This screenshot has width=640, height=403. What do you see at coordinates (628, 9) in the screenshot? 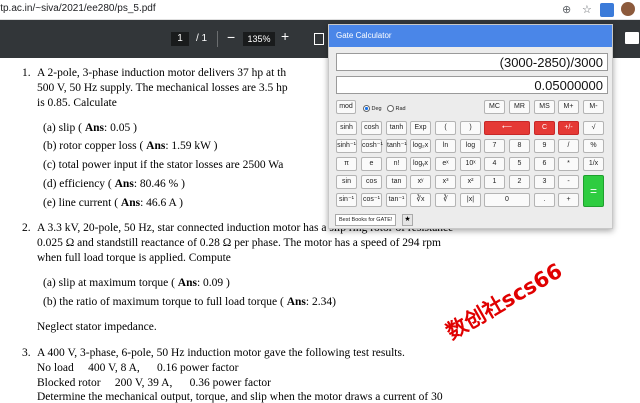
I see `profile-avatar` at bounding box center [628, 9].